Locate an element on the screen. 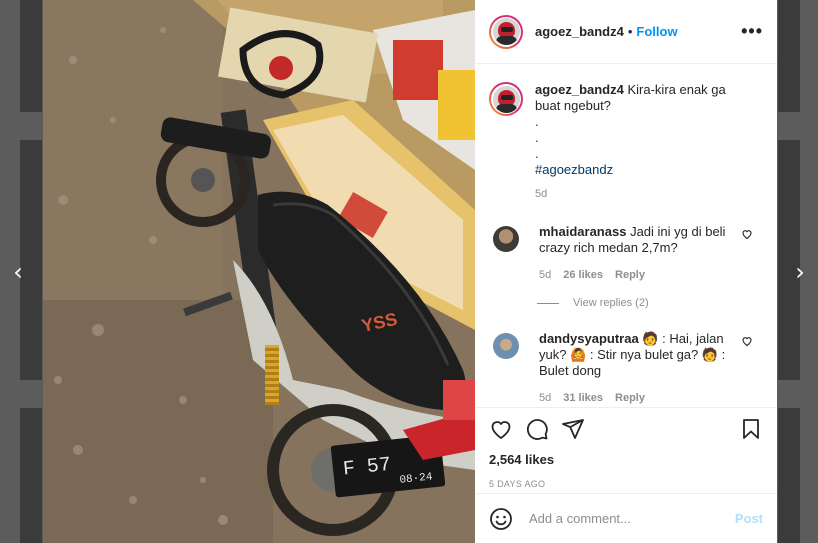  comment-icon is located at coordinates (537, 429).